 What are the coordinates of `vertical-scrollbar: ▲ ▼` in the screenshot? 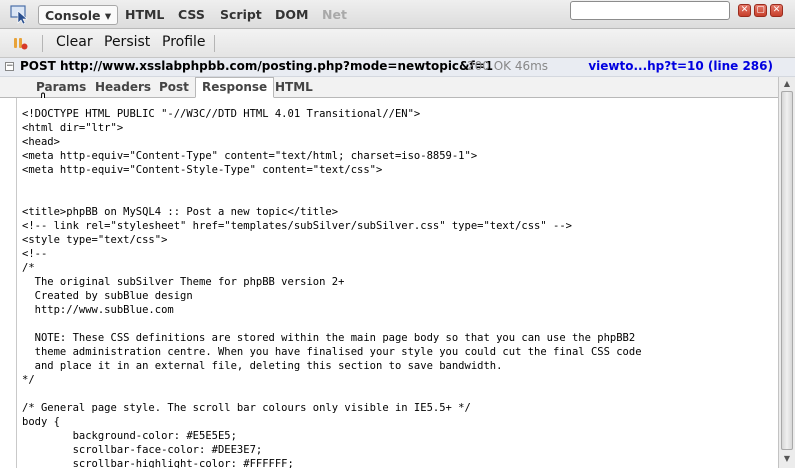 It's located at (786, 272).